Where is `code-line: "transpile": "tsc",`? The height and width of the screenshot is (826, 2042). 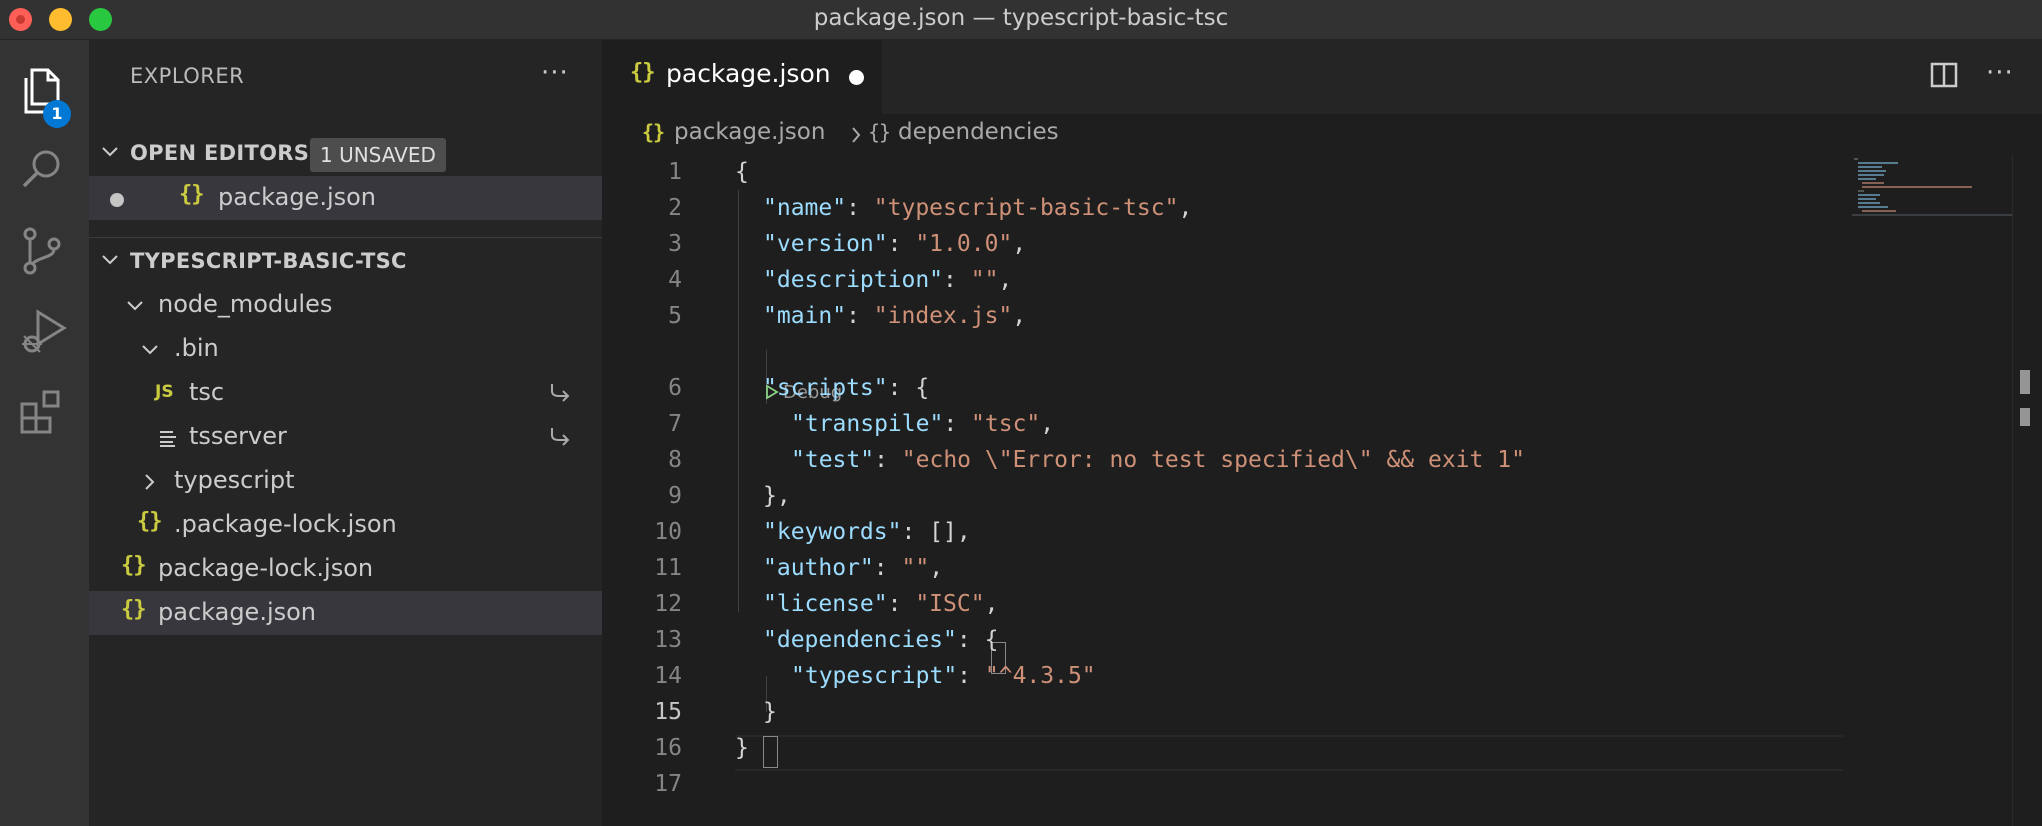
code-line: "transpile": "tsc", is located at coordinates (923, 424).